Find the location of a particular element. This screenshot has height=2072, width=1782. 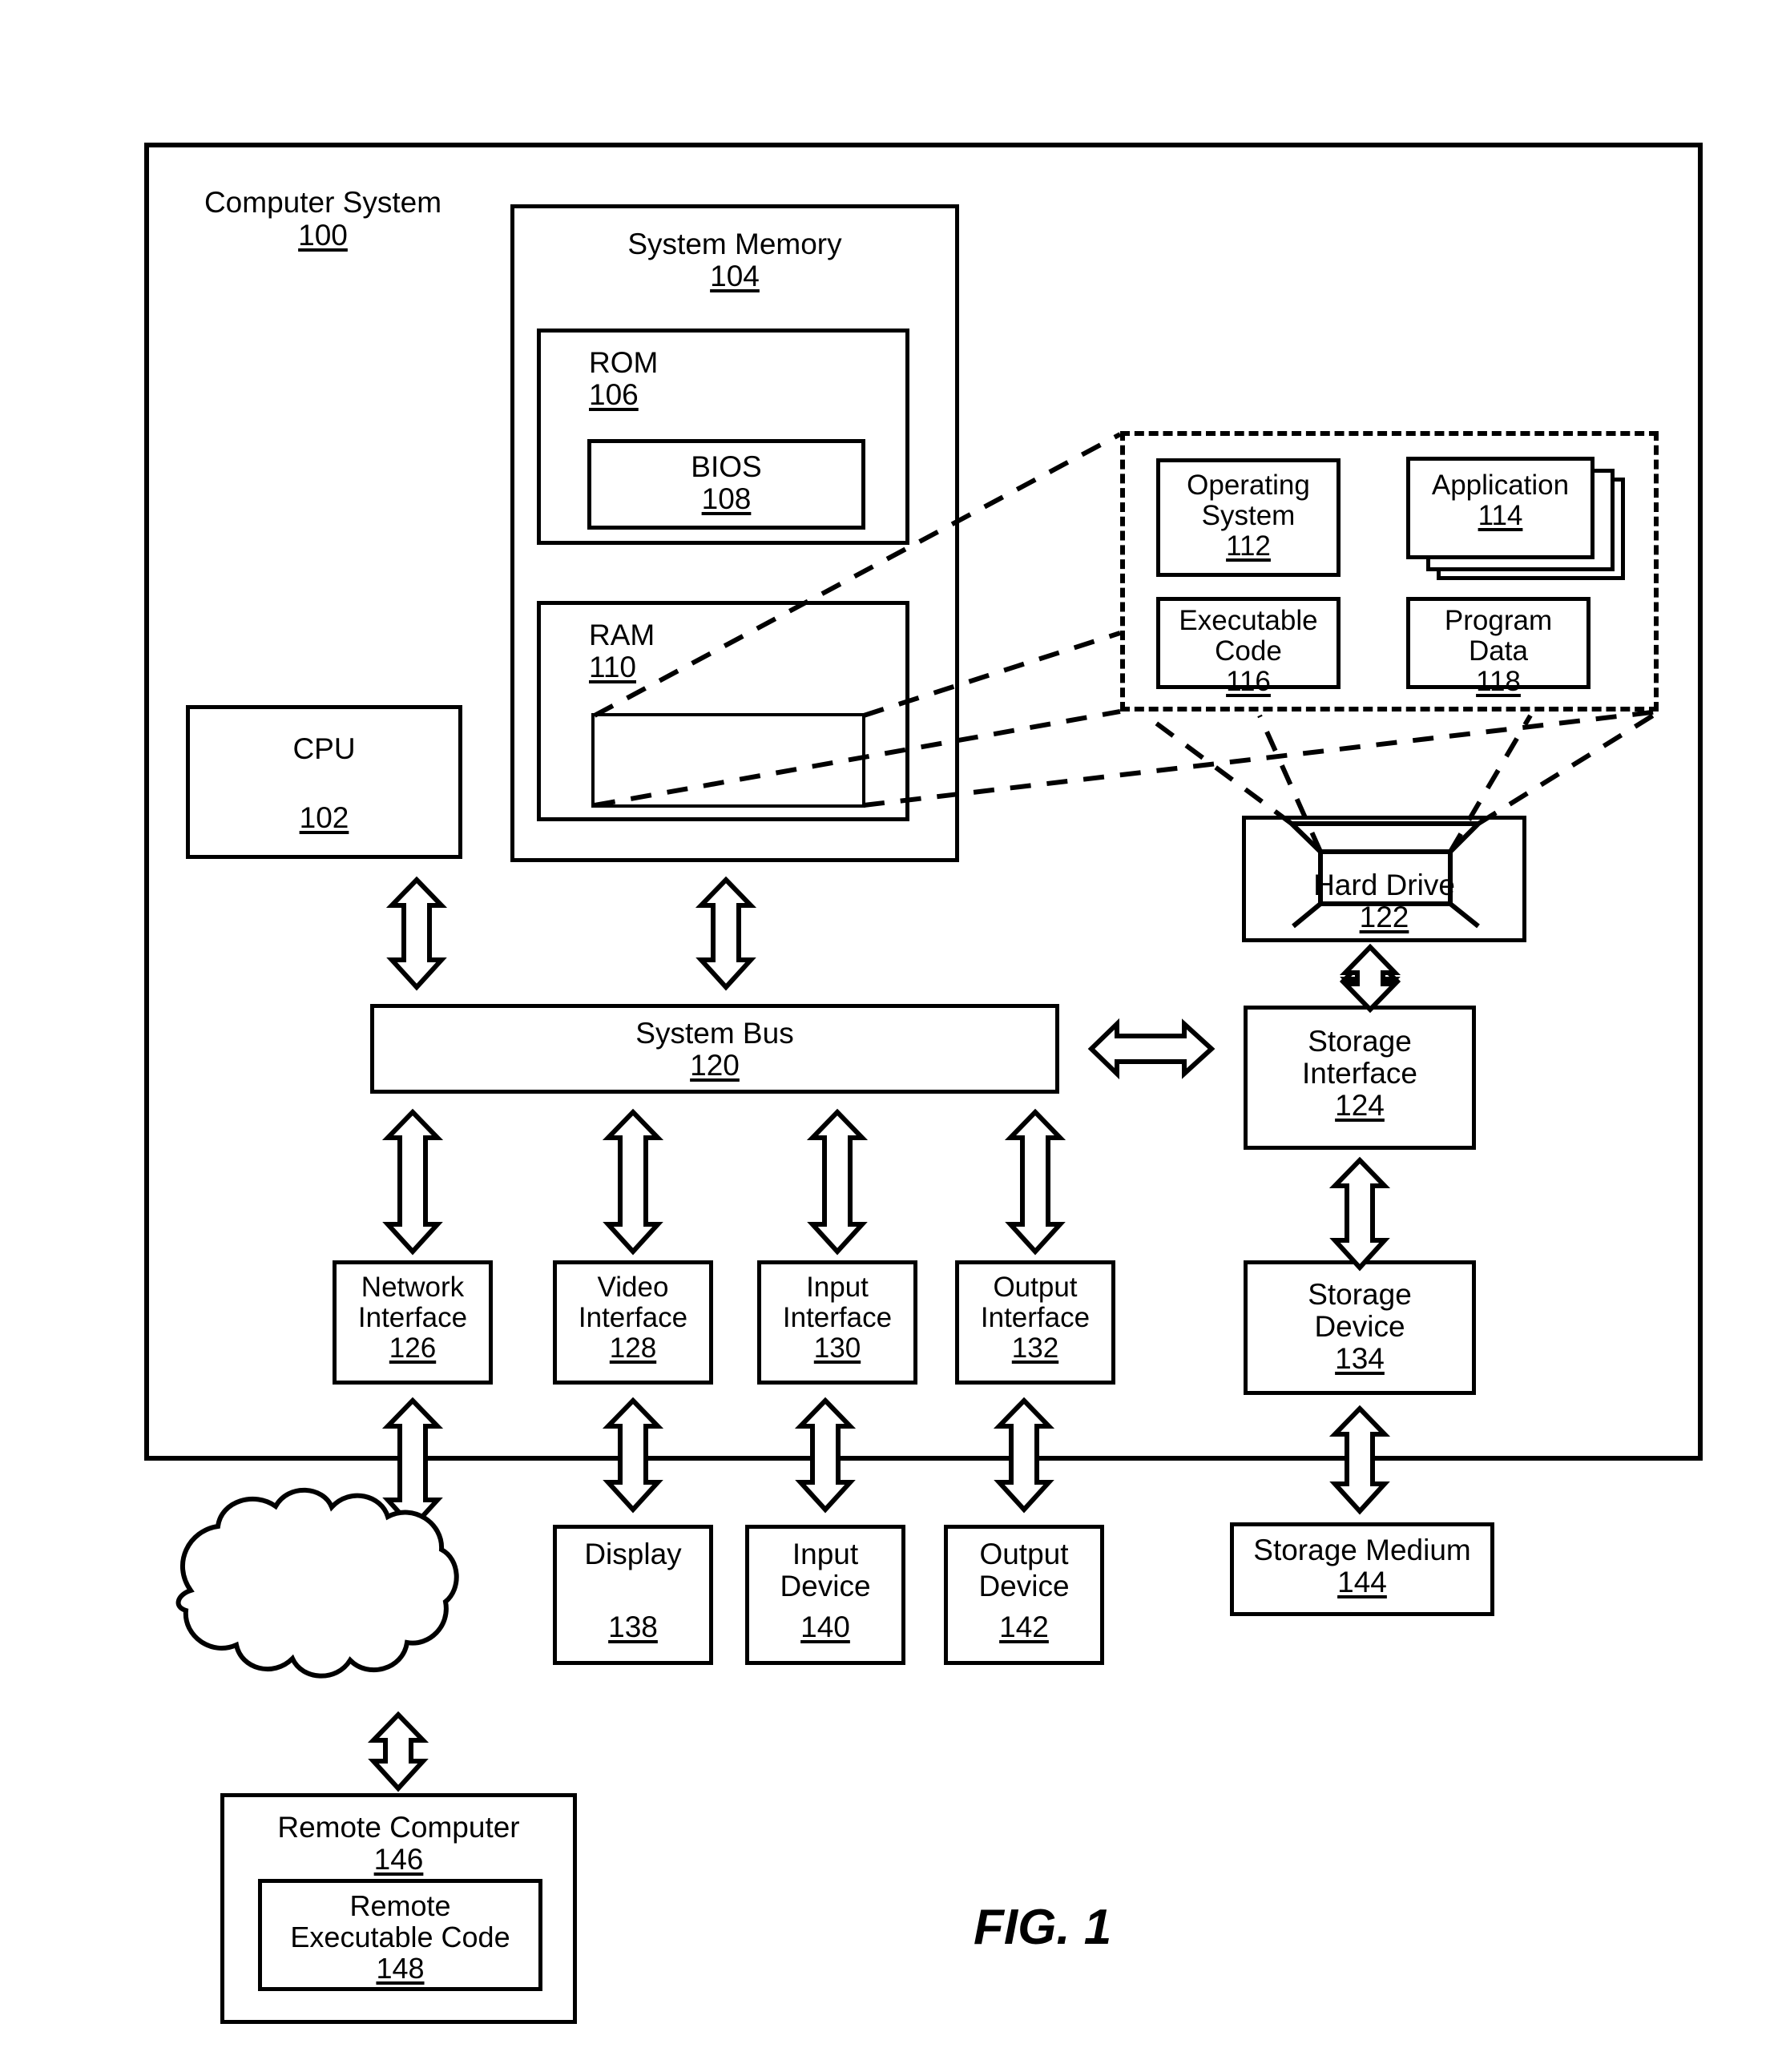

rom-label: ROM is located at coordinates (624, 362).